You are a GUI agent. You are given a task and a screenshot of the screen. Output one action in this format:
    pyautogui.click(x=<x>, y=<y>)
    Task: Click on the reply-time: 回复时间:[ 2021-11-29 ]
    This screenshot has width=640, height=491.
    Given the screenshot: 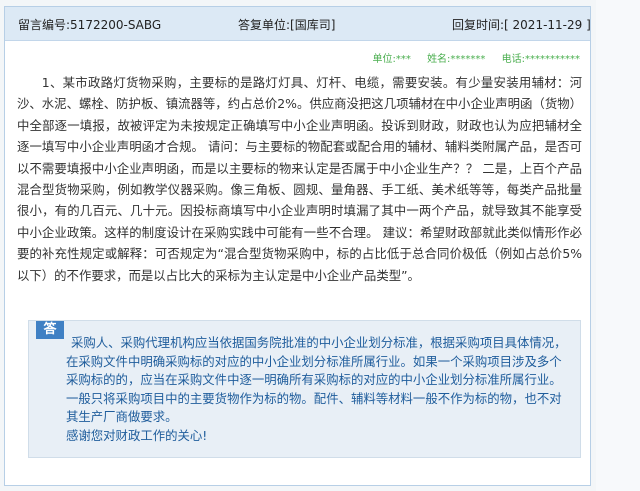 What is the action you would take?
    pyautogui.click(x=521, y=25)
    